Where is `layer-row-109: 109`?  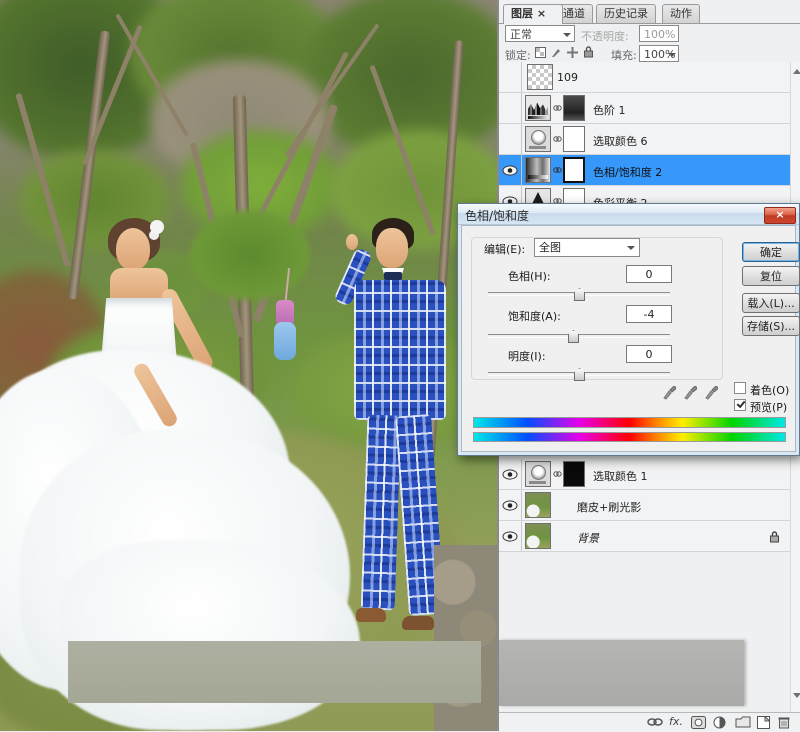
layer-row-109: 109 is located at coordinates (644, 77).